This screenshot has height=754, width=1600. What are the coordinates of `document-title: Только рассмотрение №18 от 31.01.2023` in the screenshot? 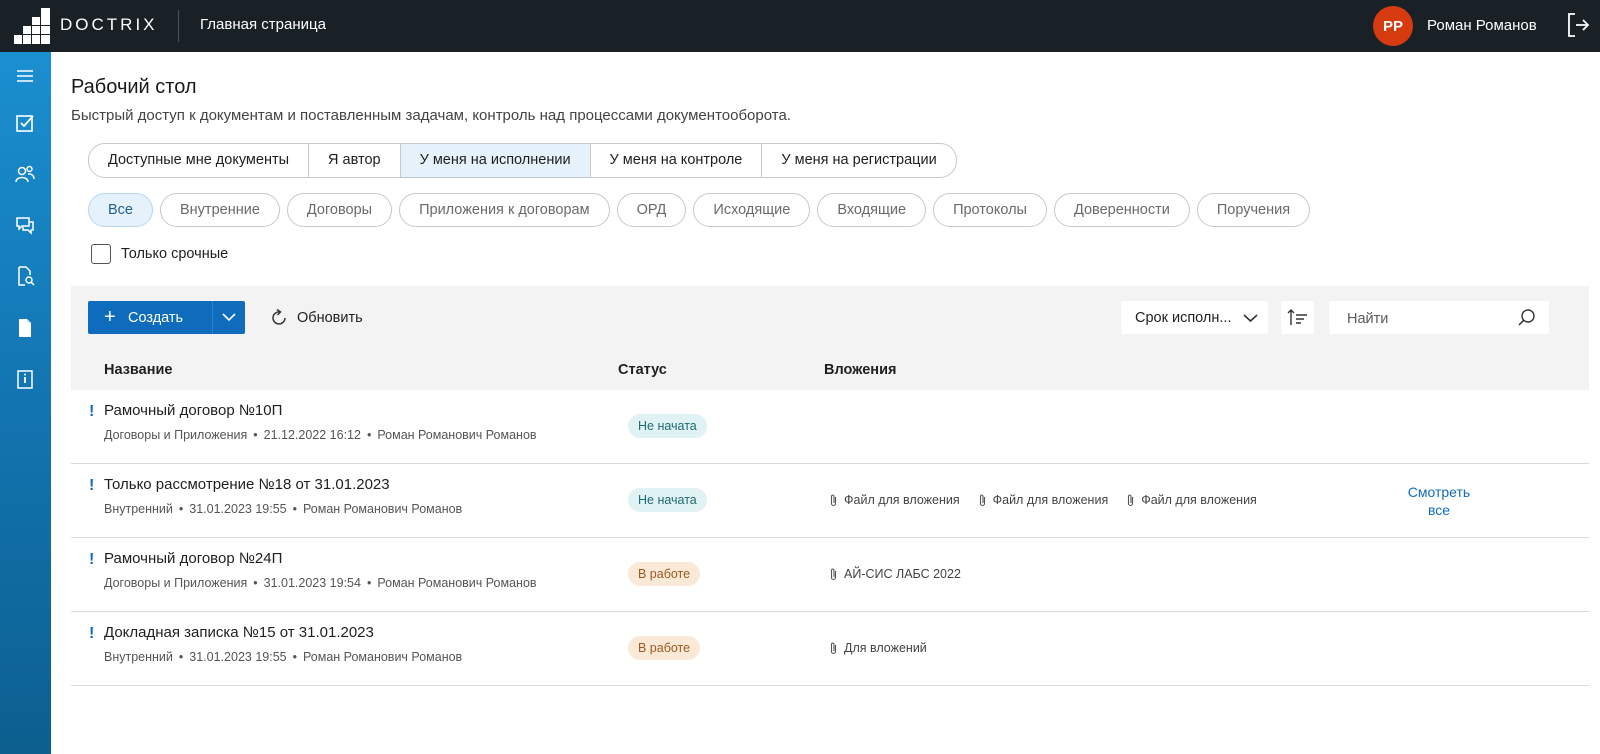 It's located at (247, 484).